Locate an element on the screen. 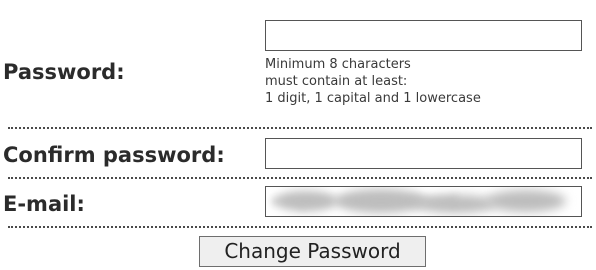 This screenshot has width=596, height=270. hint-line: 1 digit, 1 capital and 1 lowercase is located at coordinates (373, 98).